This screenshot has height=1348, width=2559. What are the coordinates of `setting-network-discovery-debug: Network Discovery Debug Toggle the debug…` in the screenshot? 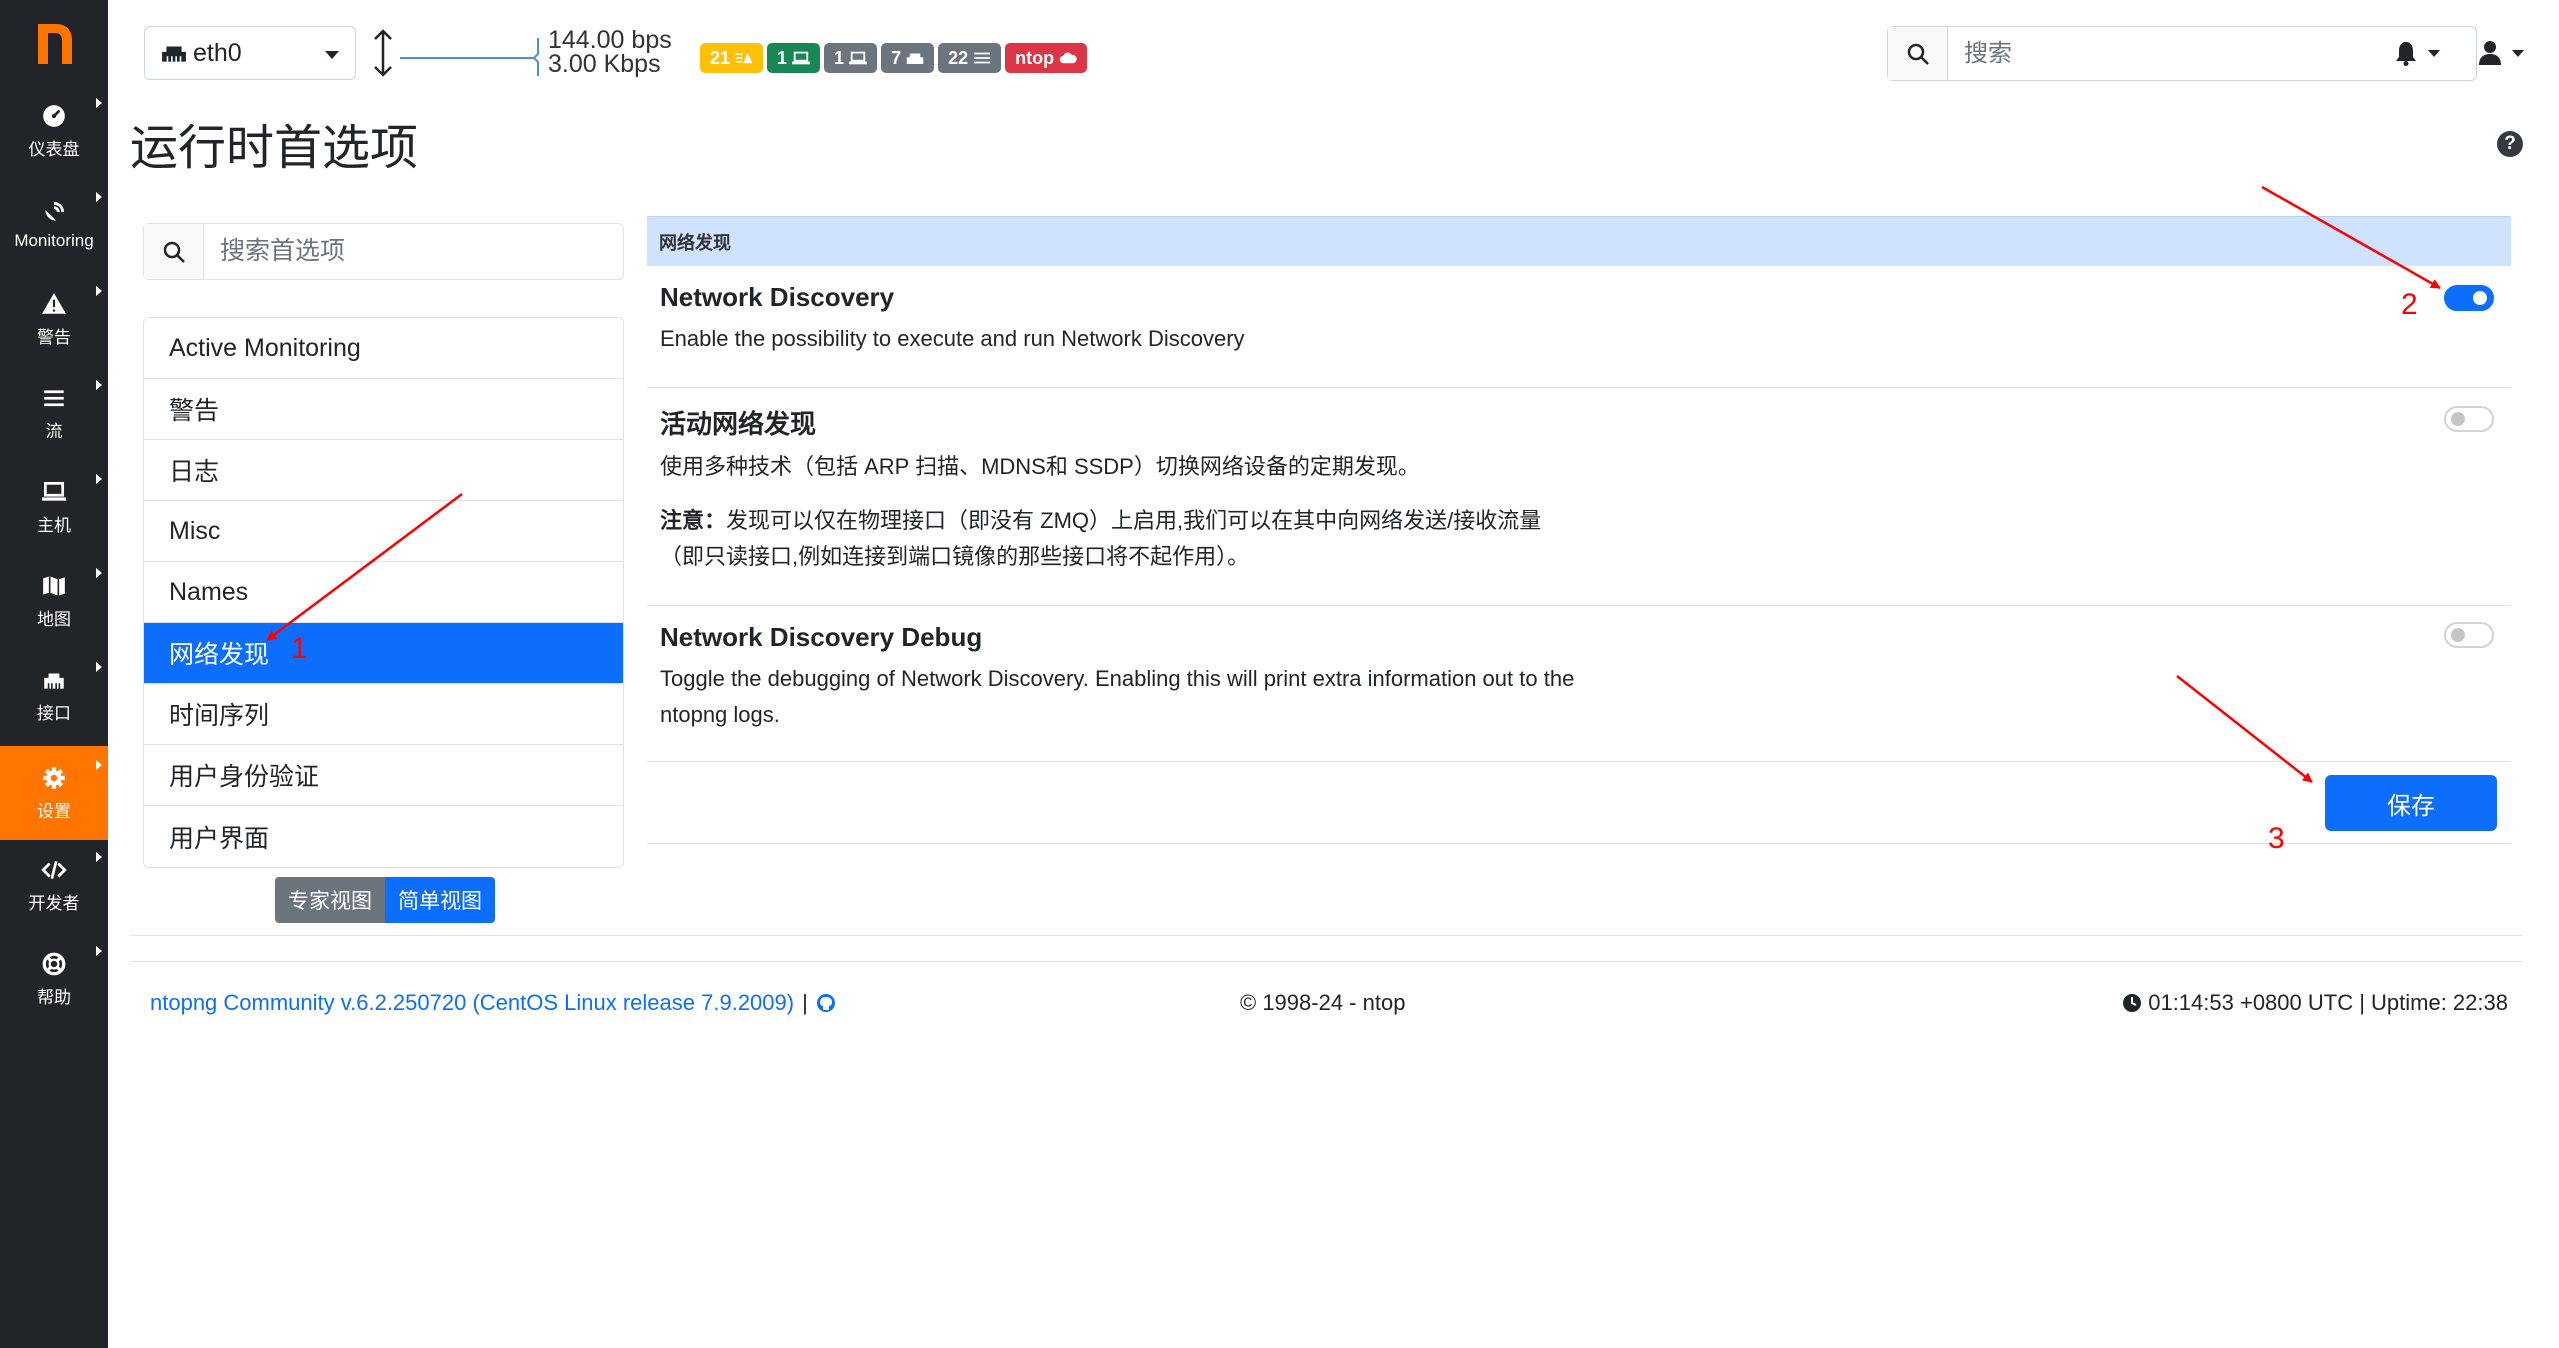 It's located at (1579, 684).